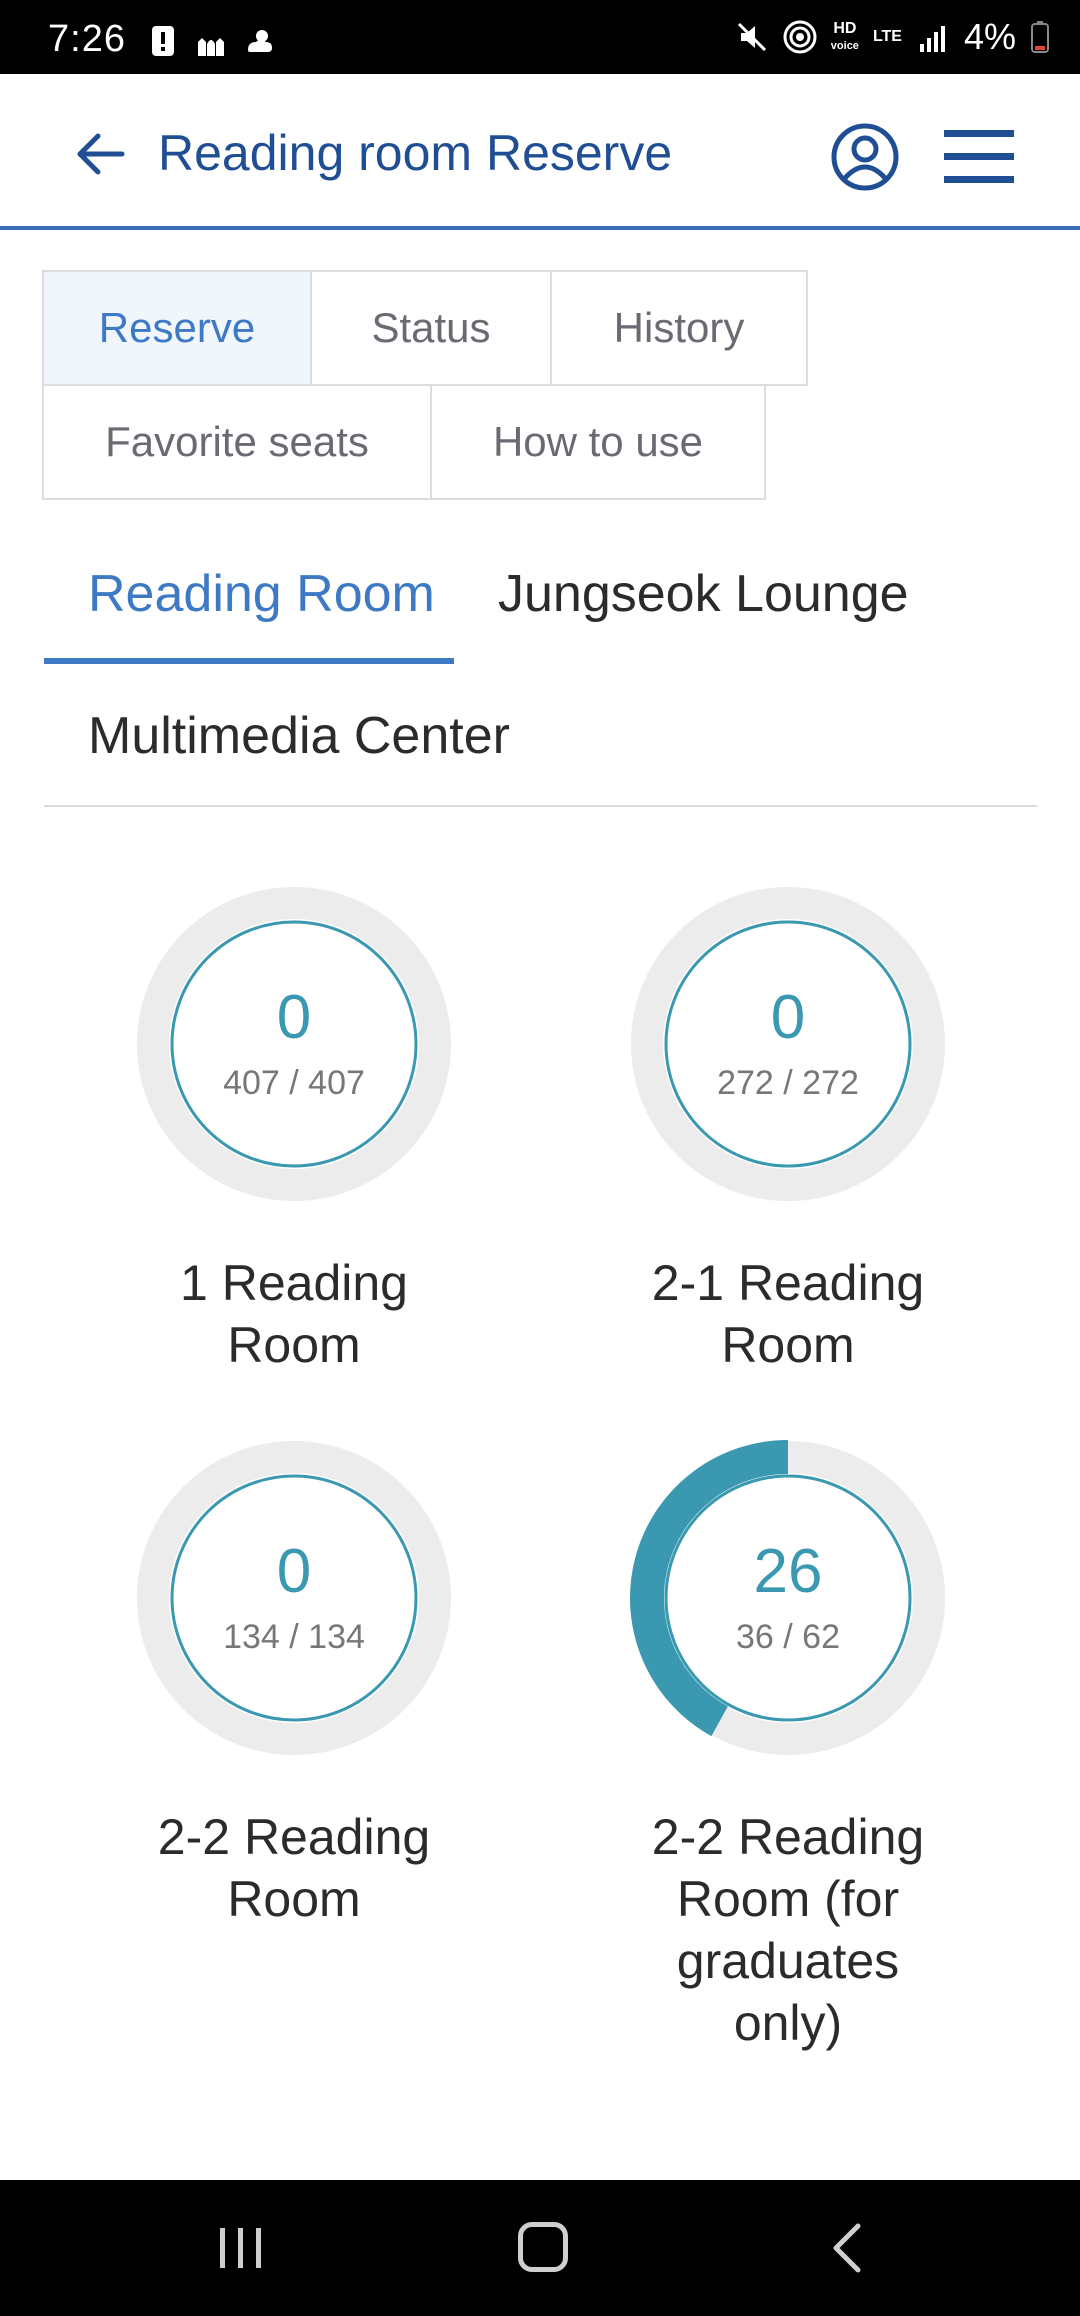 The height and width of the screenshot is (2316, 1080). I want to click on room-name-line: graduates, so click(788, 1961).